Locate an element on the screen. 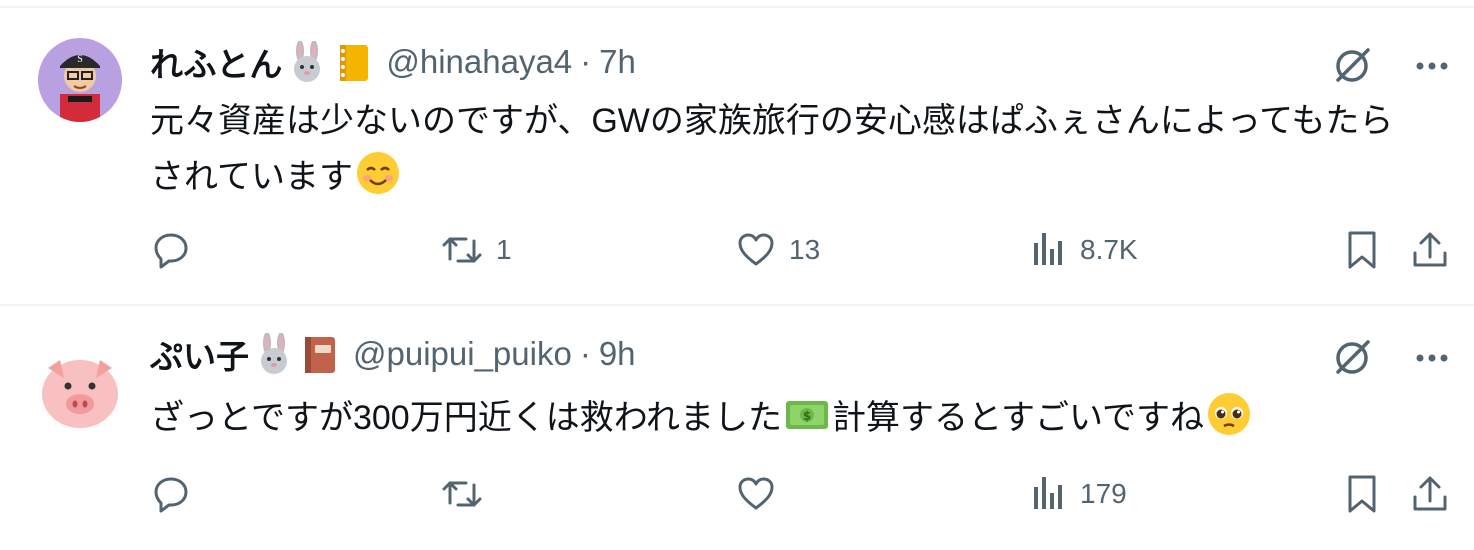 Image resolution: width=1474 pixels, height=550 pixels. timestamp: 9h is located at coordinates (617, 354).